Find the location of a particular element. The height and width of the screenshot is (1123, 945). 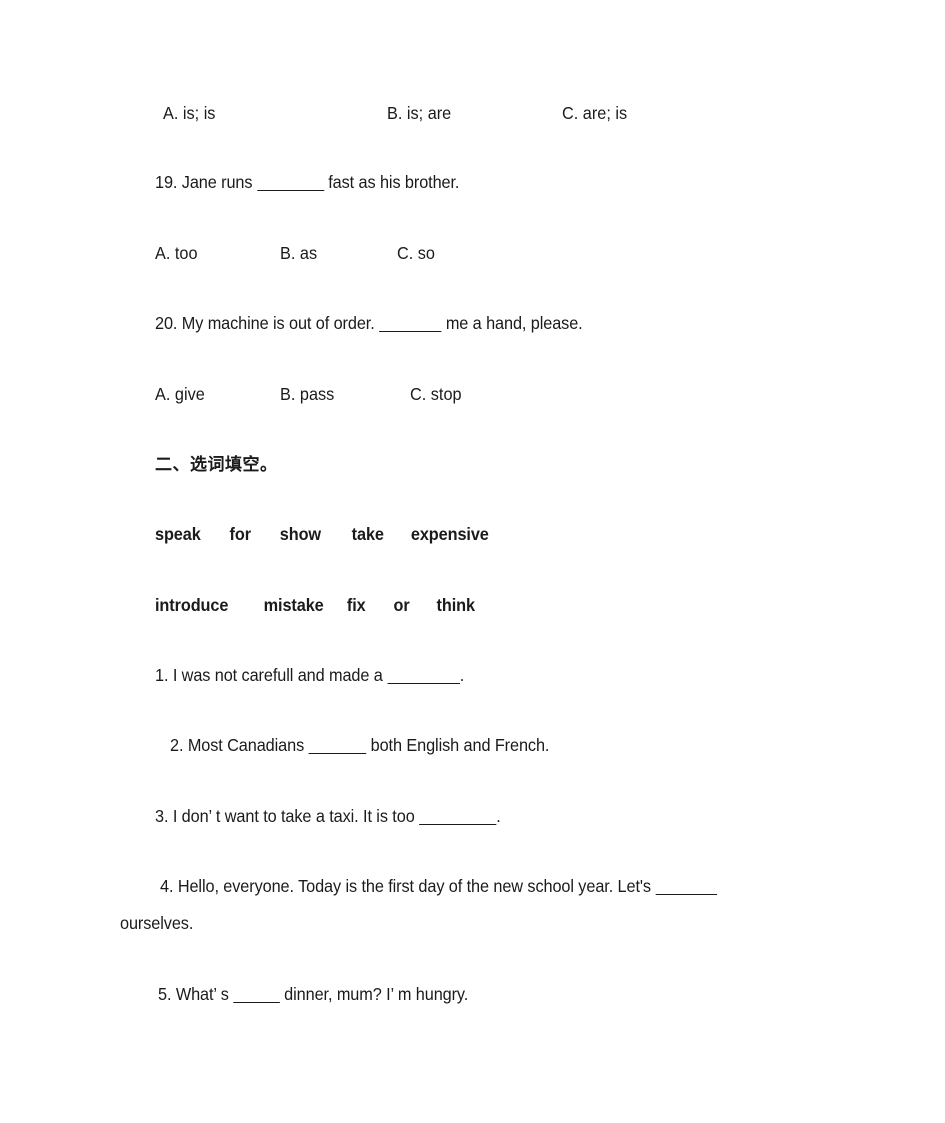

q18-option-b: B. is; are is located at coordinates (419, 113).